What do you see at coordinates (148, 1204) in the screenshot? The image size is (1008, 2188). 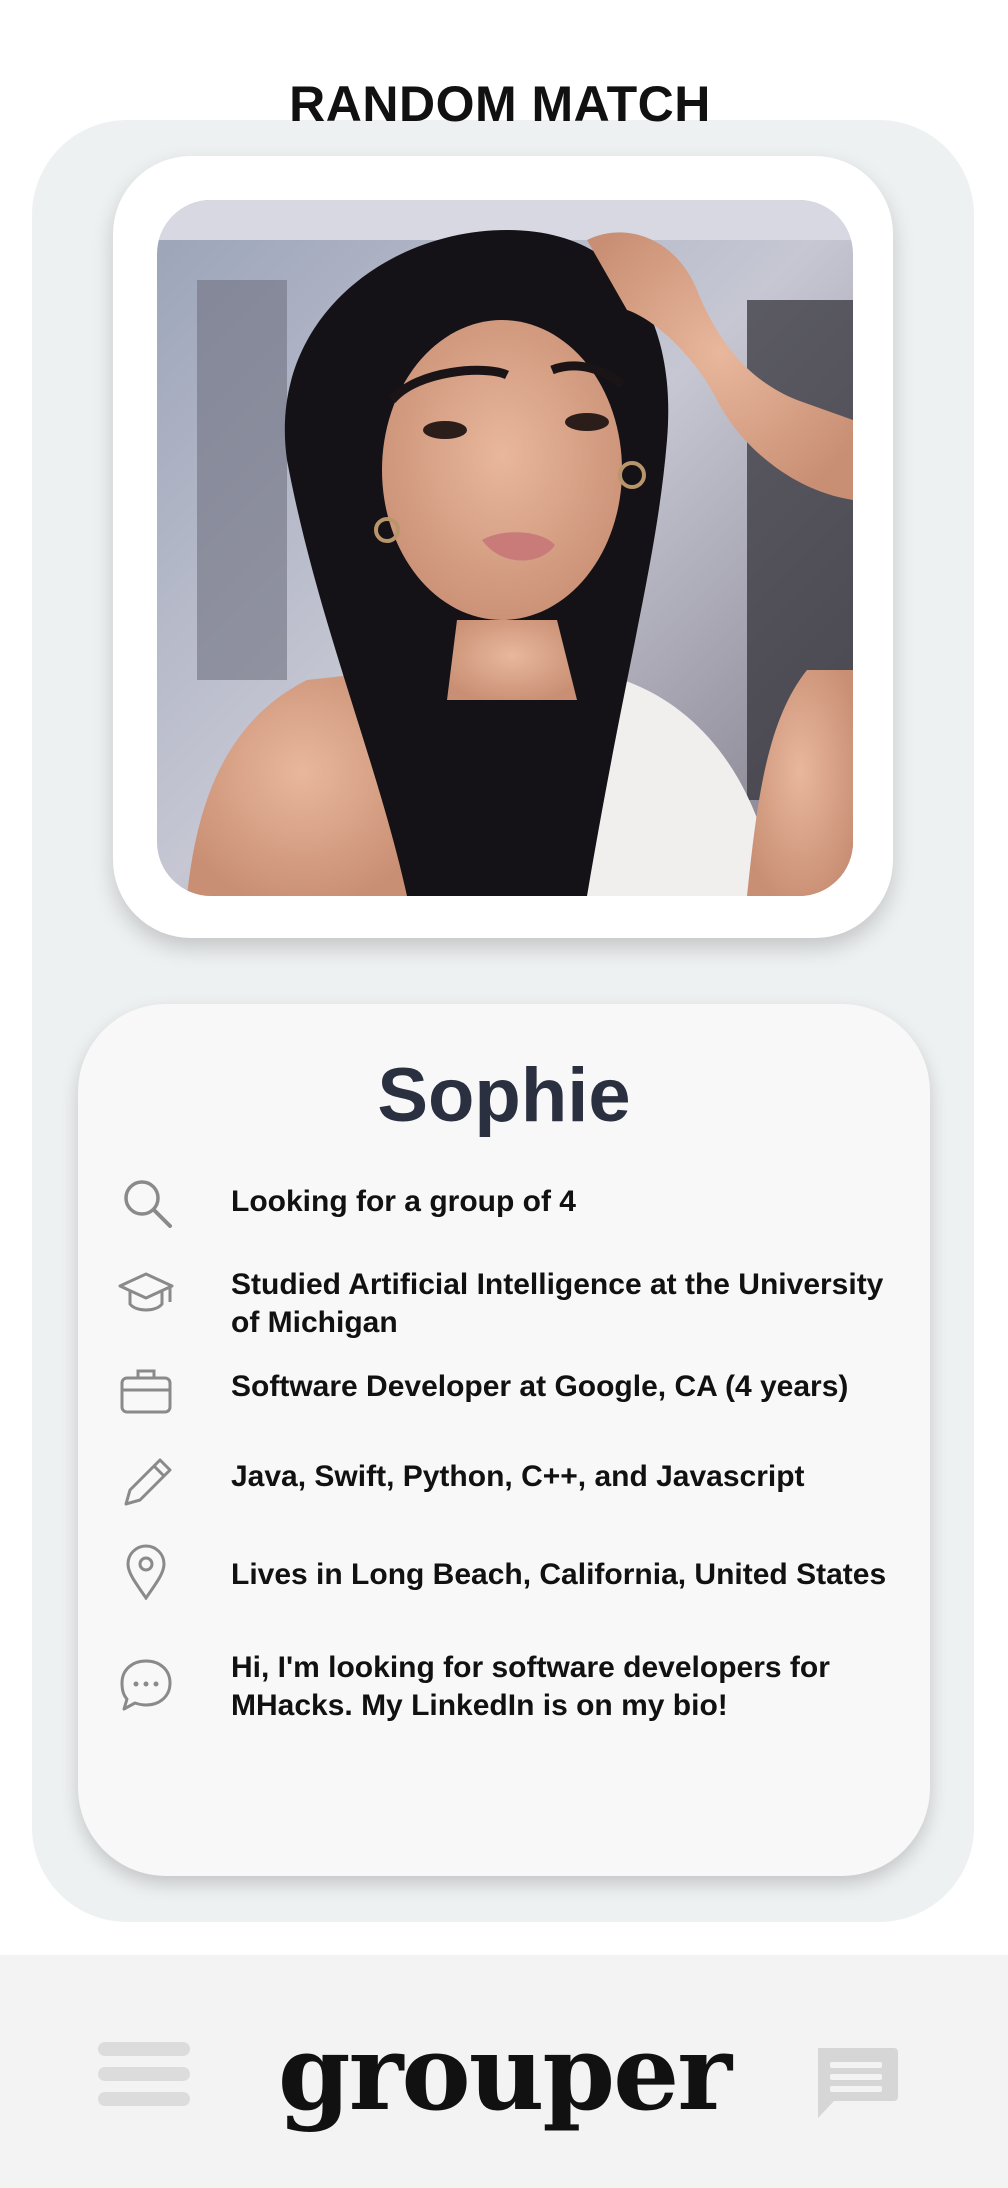 I see `search-icon` at bounding box center [148, 1204].